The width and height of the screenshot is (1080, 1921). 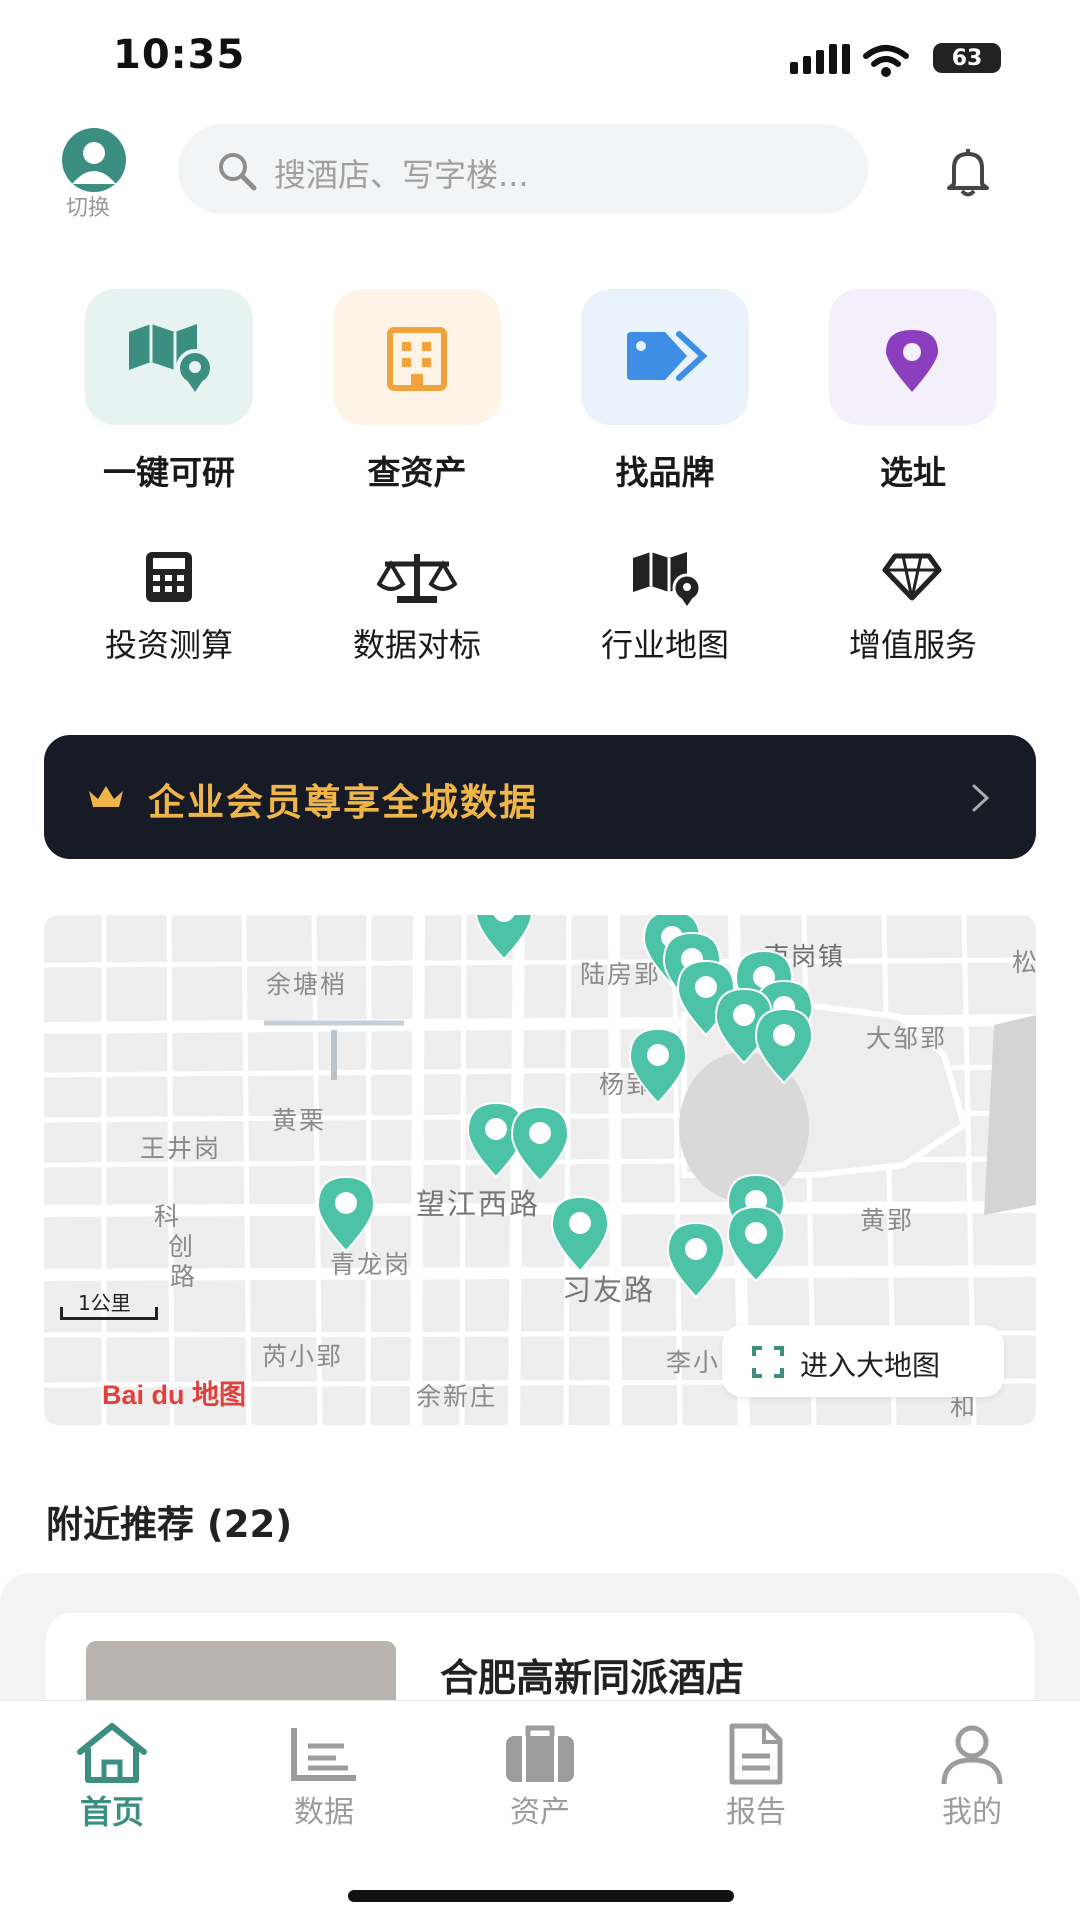 What do you see at coordinates (665, 472) in the screenshot?
I see `tile-label: 找品牌` at bounding box center [665, 472].